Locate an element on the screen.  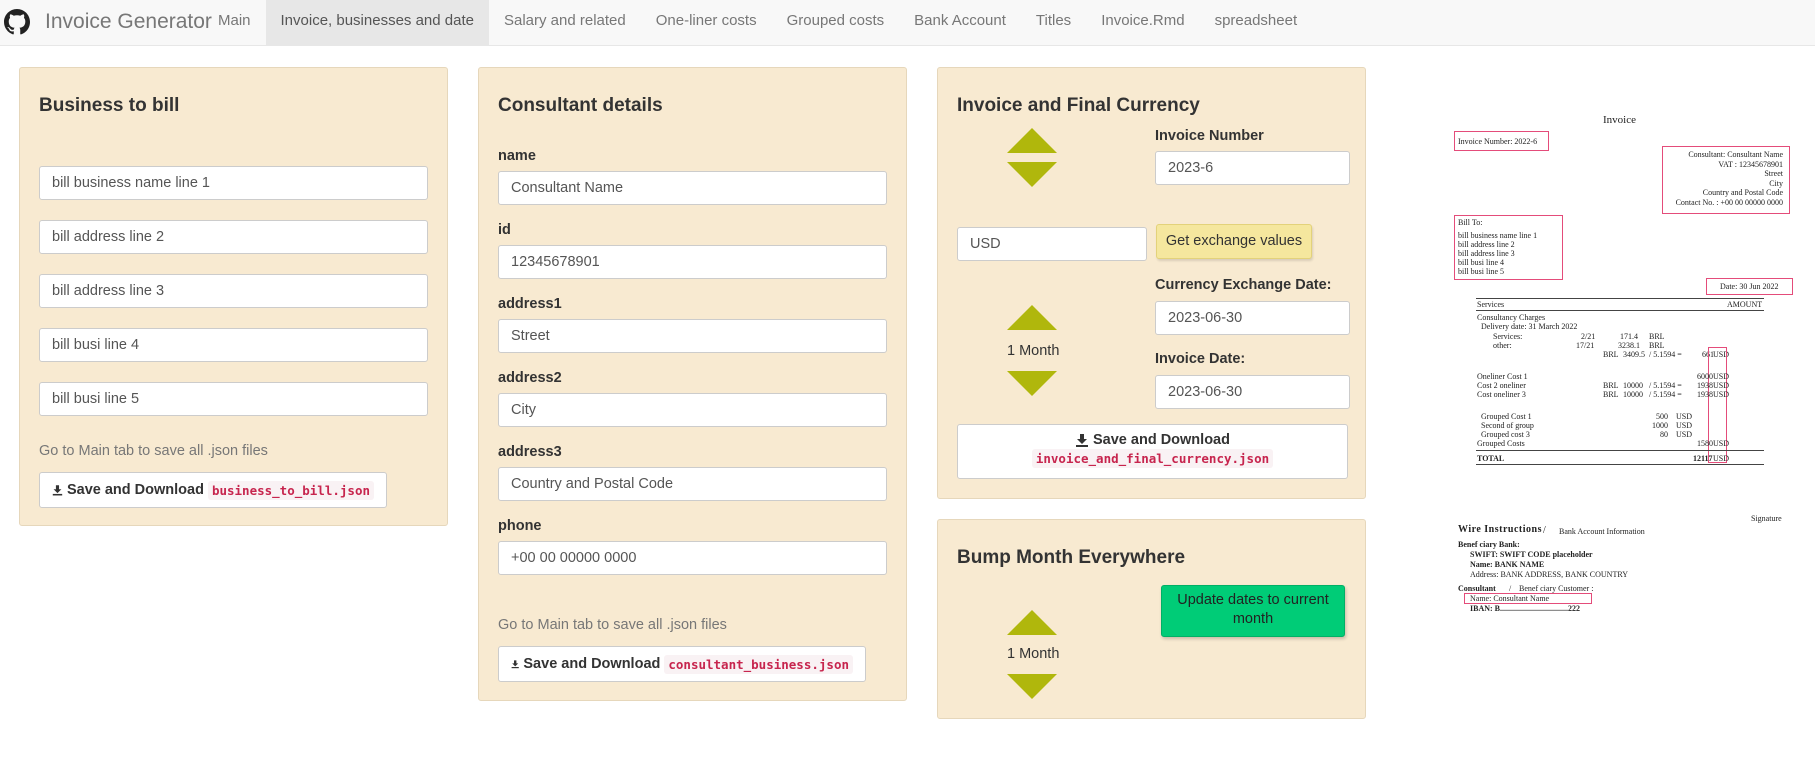
tab-invoice-rmd: Invoice.Rmd is located at coordinates (1142, 23).